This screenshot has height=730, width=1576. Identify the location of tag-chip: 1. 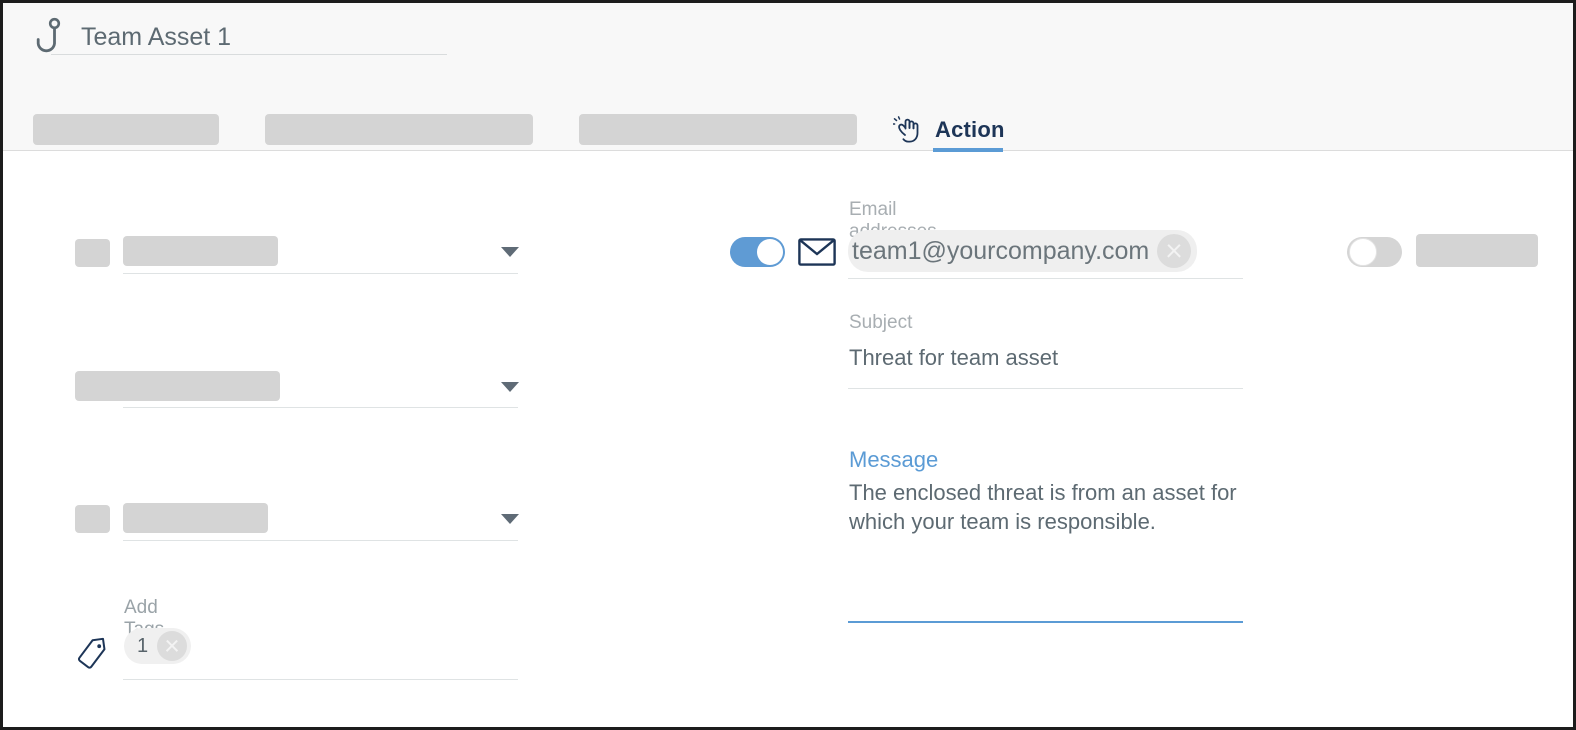
(158, 646).